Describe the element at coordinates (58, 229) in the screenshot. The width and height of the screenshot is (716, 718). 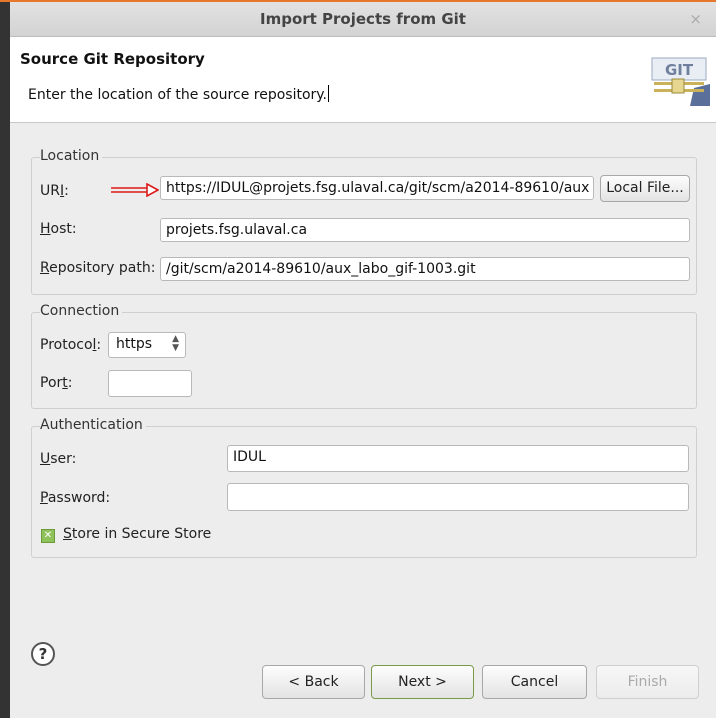
I see `host-label: Host:` at that location.